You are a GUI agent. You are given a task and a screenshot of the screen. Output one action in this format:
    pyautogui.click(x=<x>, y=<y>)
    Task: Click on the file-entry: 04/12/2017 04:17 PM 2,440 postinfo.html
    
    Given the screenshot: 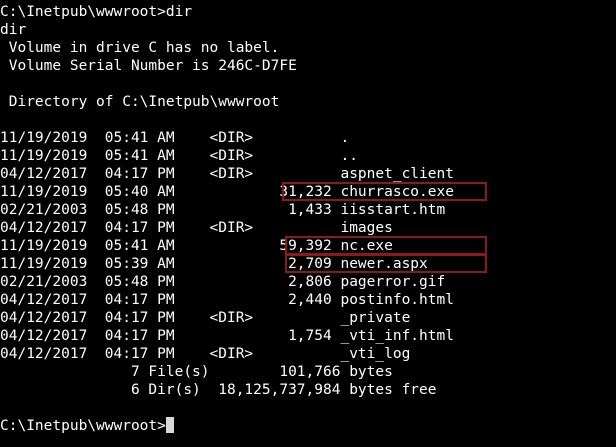 What is the action you would take?
    pyautogui.click(x=227, y=300)
    